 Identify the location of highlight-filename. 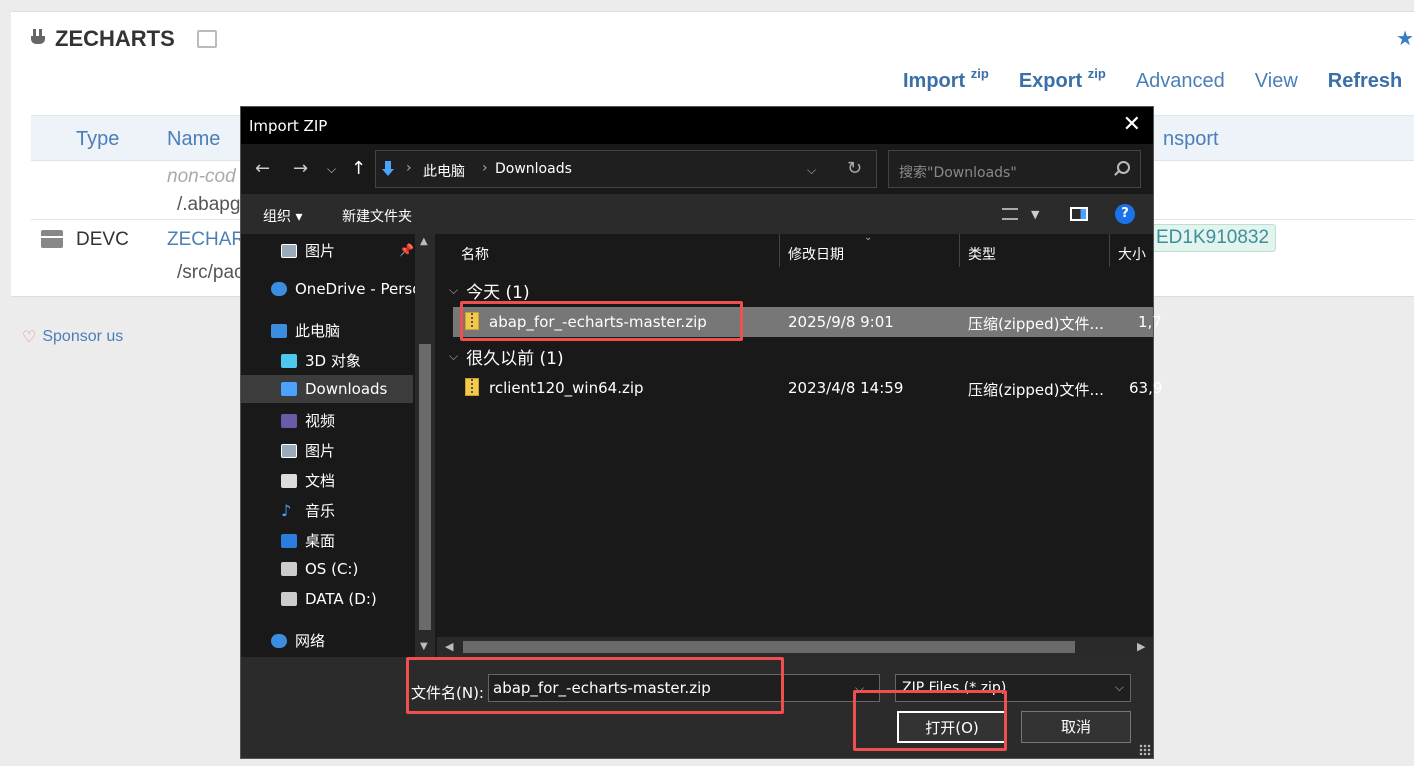
(595, 685).